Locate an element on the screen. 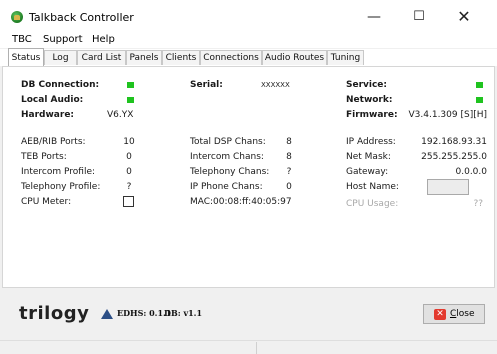  host-name-label: Host Name: is located at coordinates (372, 187).